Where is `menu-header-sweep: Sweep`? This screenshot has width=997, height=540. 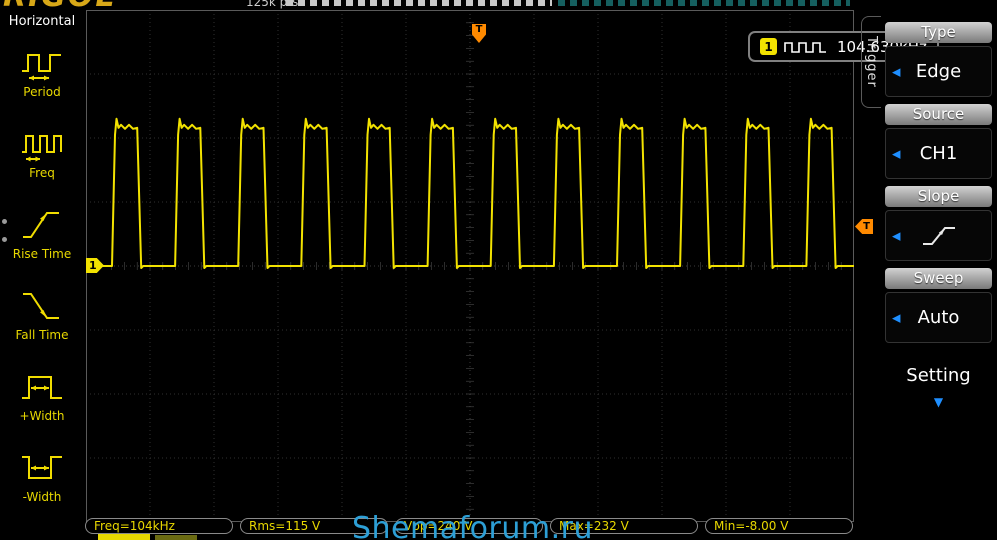 menu-header-sweep: Sweep is located at coordinates (938, 278).